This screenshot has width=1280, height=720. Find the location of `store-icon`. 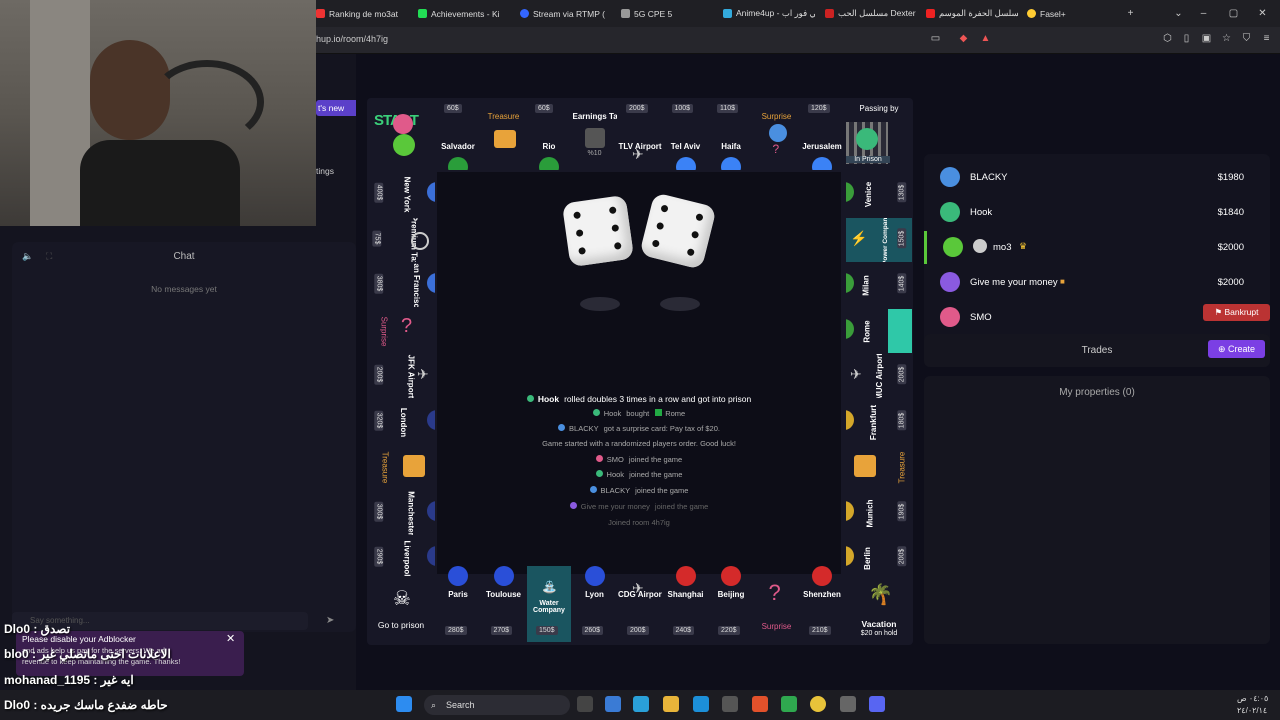

store-icon is located at coordinates (730, 704).